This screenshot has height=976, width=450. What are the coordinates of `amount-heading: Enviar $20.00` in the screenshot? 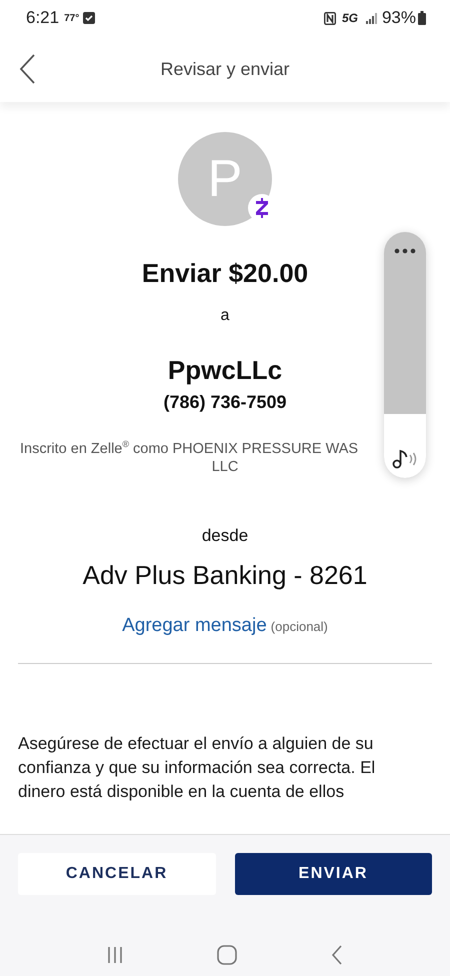 It's located at (225, 273).